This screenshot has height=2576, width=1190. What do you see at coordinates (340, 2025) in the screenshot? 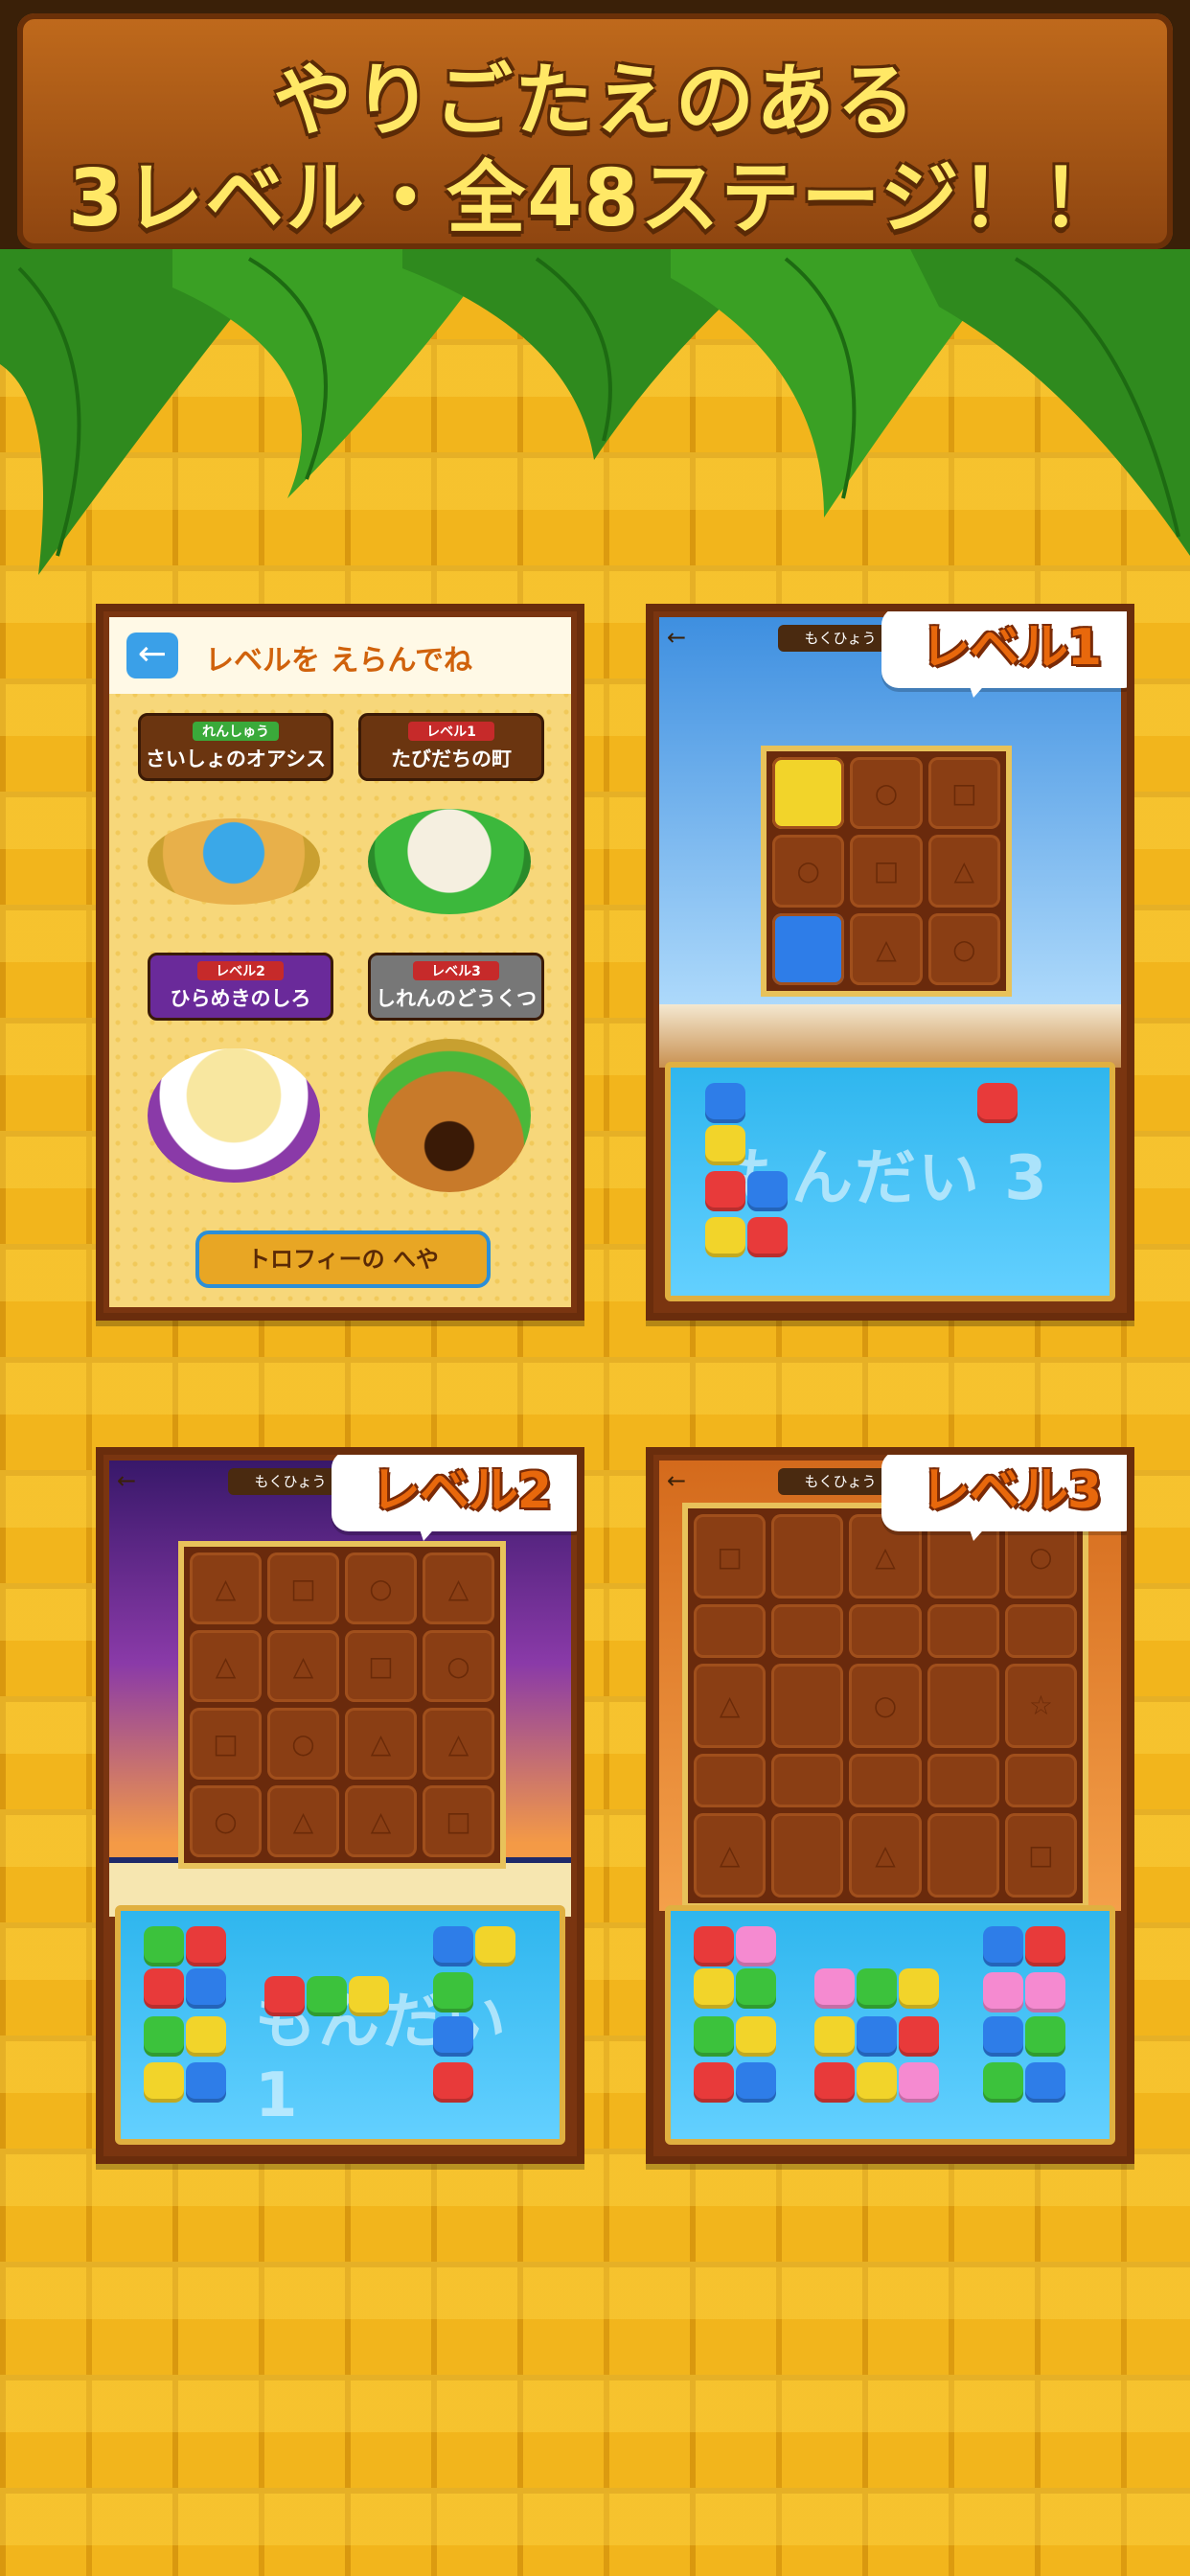
I see `piece-tray: もんだい 1` at bounding box center [340, 2025].